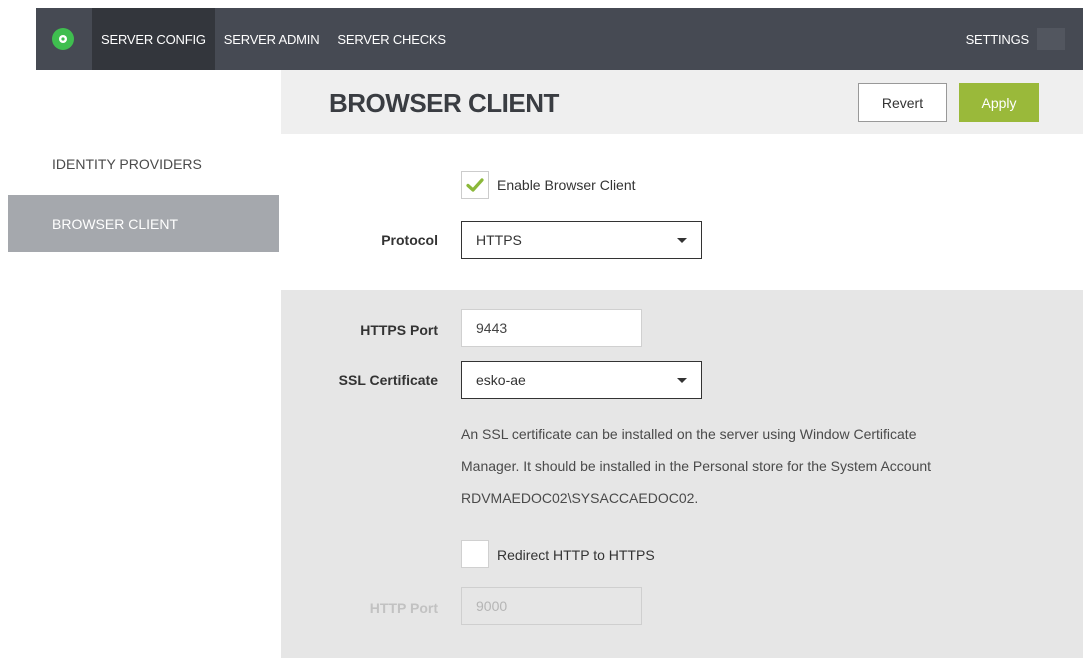 The image size is (1083, 658). What do you see at coordinates (999, 102) in the screenshot?
I see `apply-button: Apply` at bounding box center [999, 102].